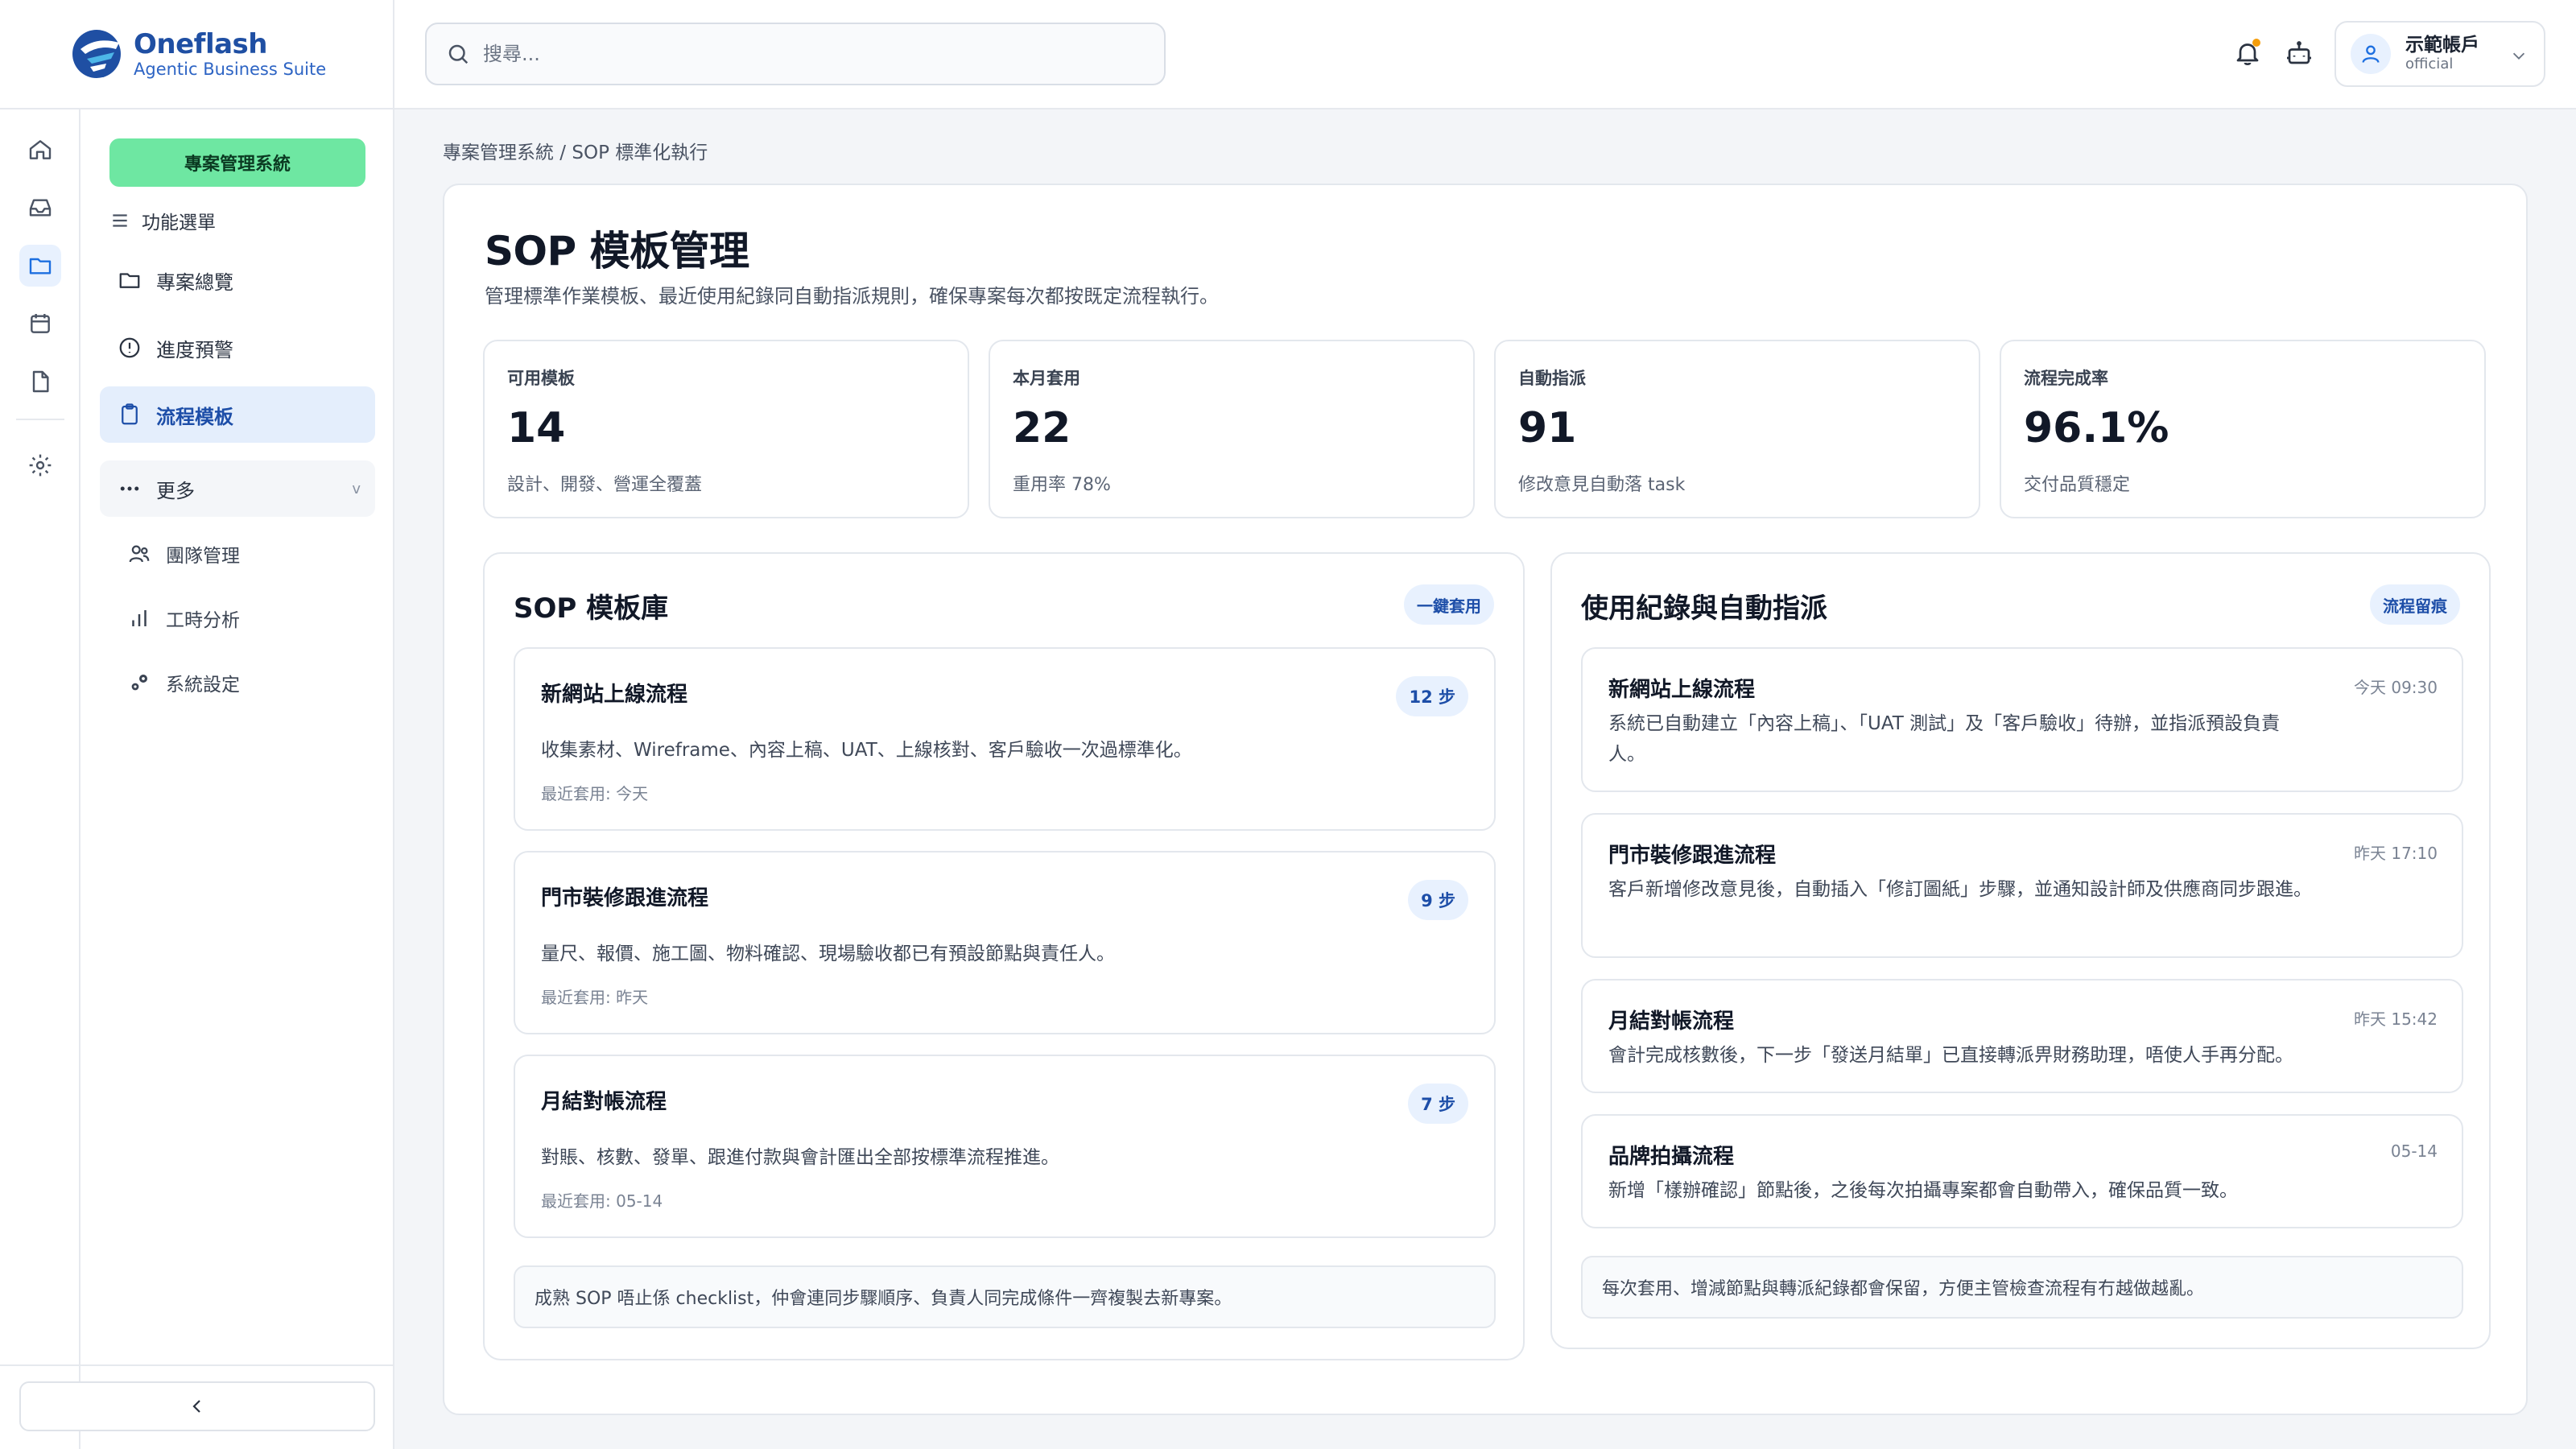  Describe the element at coordinates (2429, 63) in the screenshot. I see `account-role: official` at that location.